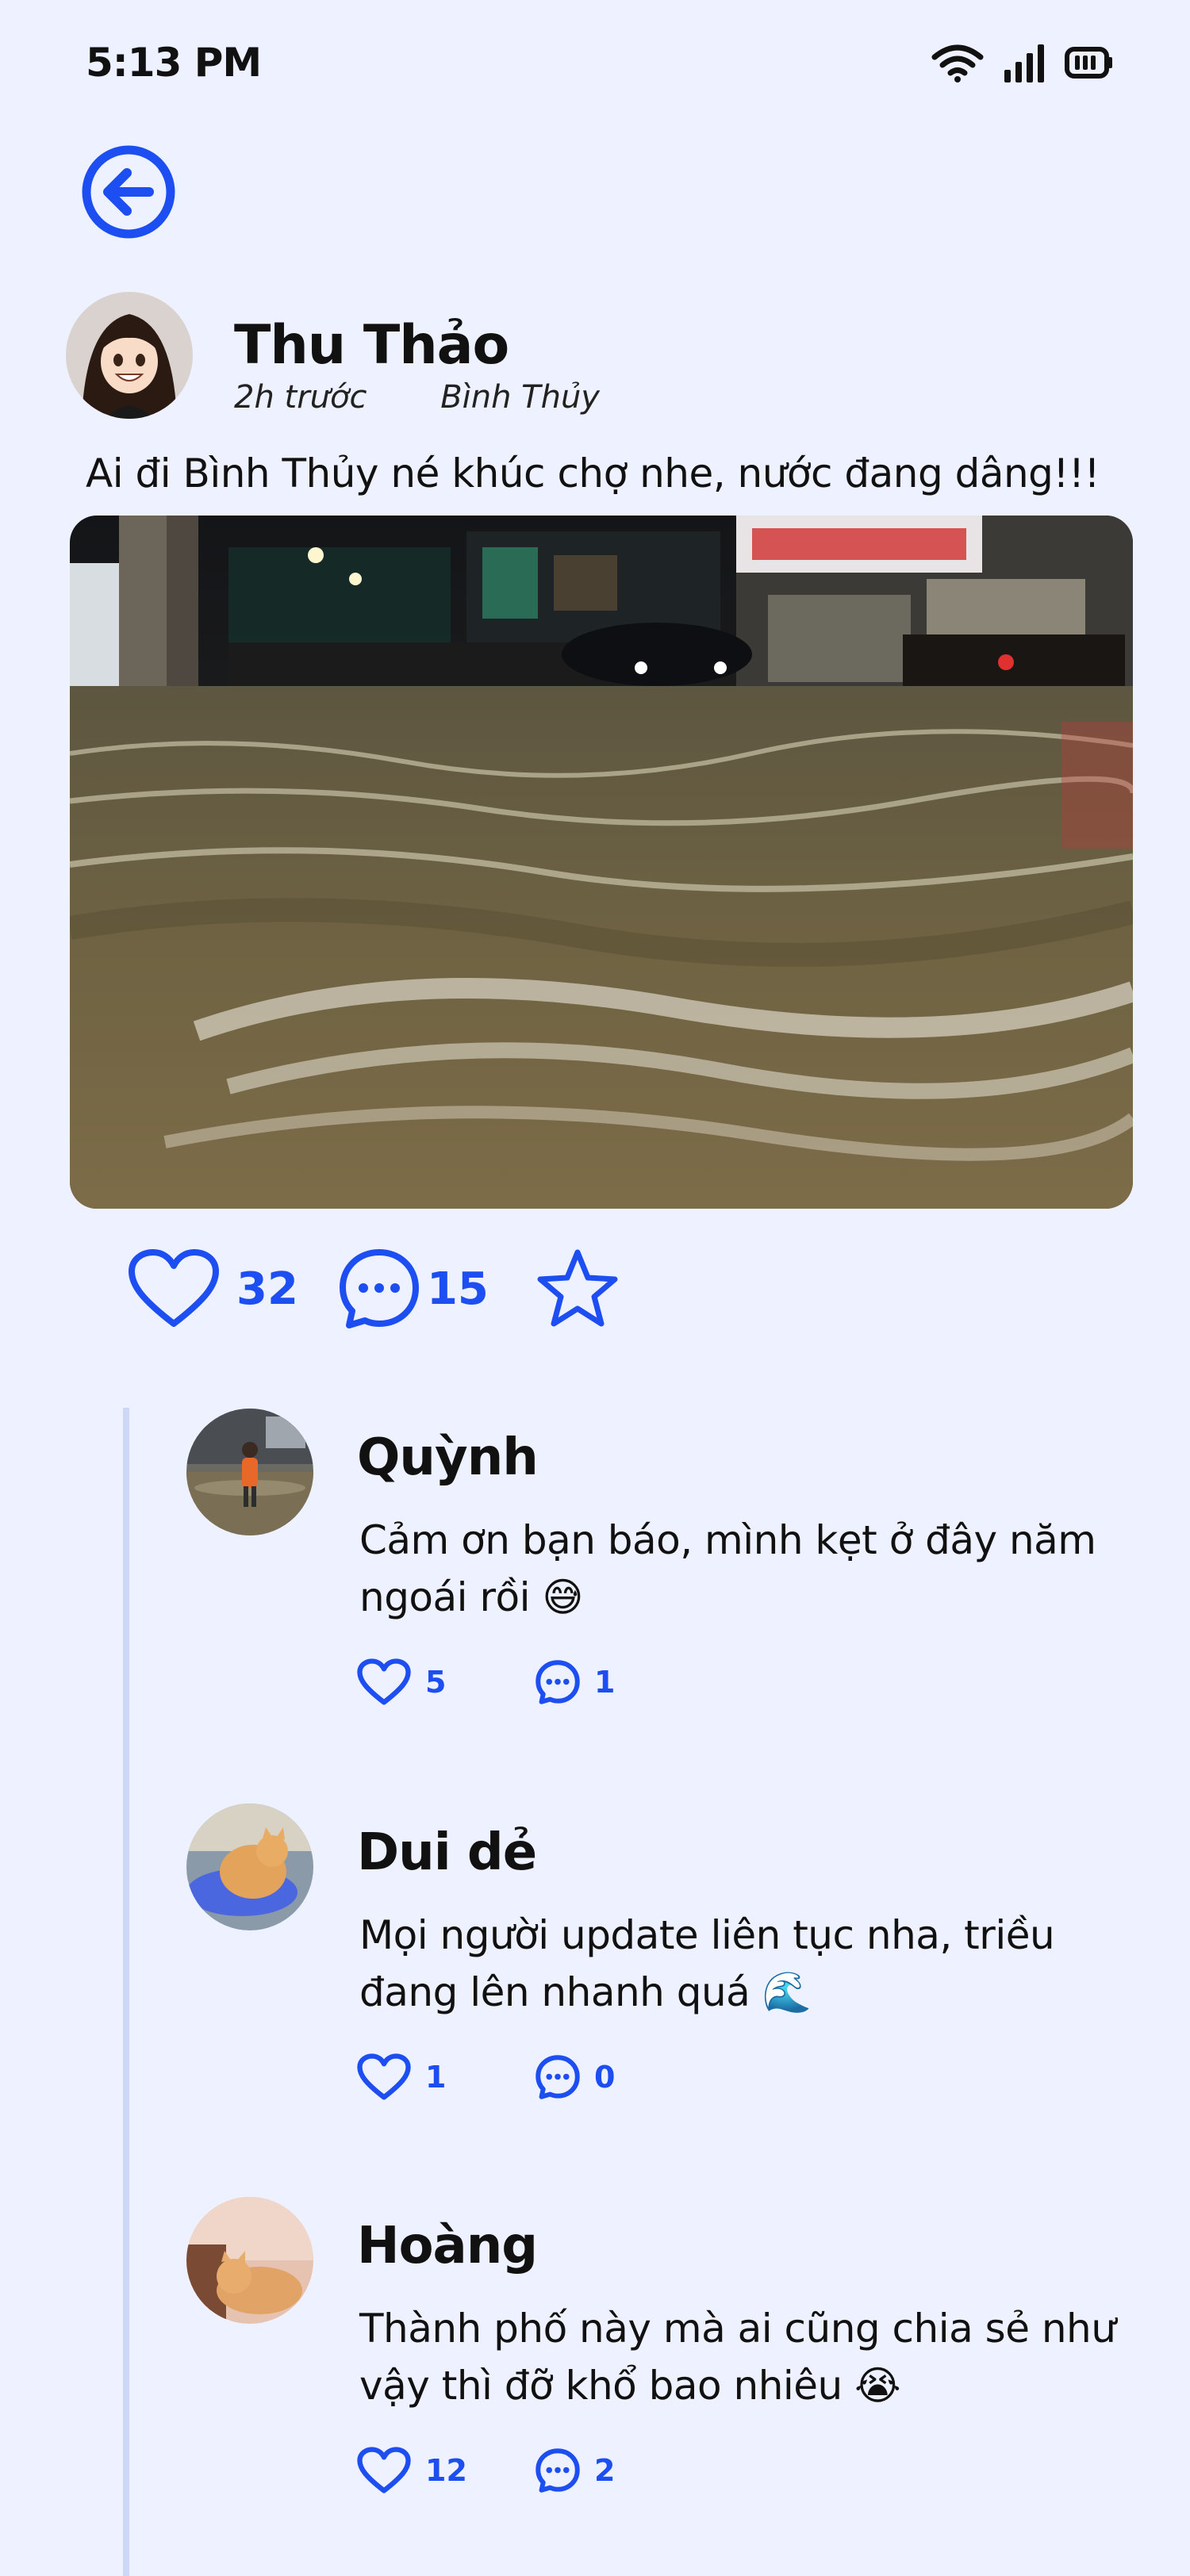 The width and height of the screenshot is (1190, 2576). What do you see at coordinates (605, 1683) in the screenshot?
I see `comment-reply-count: 1` at bounding box center [605, 1683].